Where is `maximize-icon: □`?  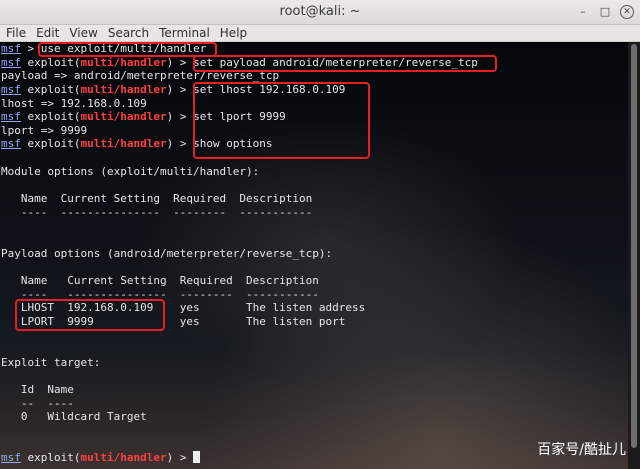
maximize-icon: □ is located at coordinates (605, 12).